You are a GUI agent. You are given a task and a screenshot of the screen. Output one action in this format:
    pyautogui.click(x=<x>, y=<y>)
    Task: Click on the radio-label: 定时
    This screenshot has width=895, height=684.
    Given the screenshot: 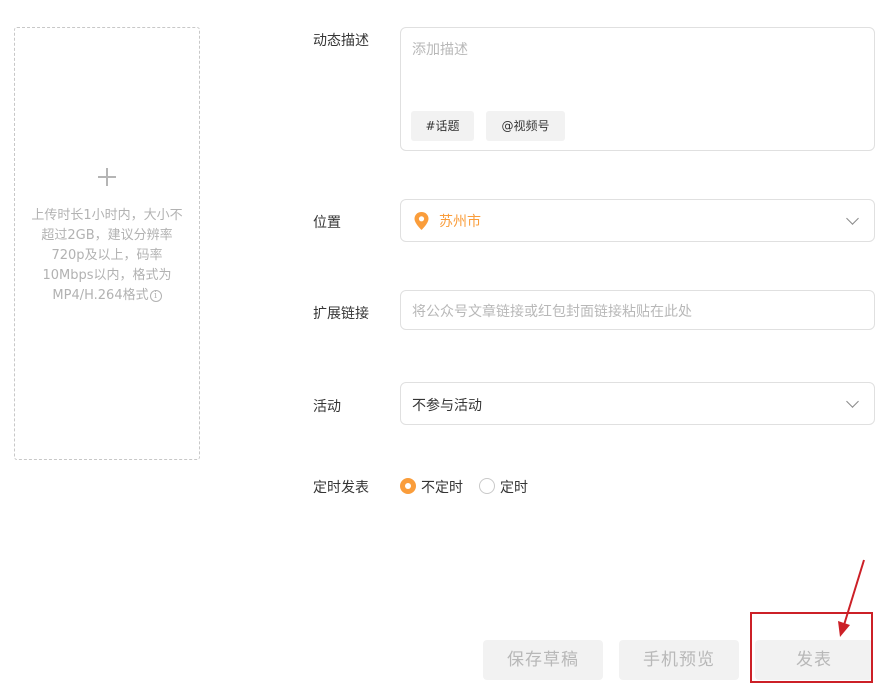 What is the action you would take?
    pyautogui.click(x=514, y=488)
    